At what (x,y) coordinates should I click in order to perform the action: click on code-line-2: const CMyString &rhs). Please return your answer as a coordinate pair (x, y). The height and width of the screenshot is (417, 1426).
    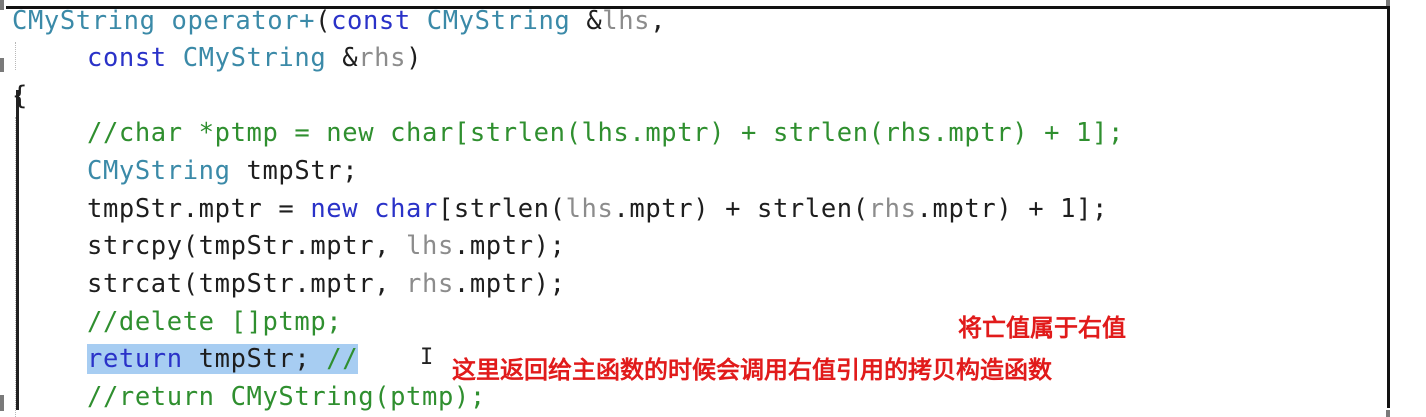
    Looking at the image, I should click on (255, 58).